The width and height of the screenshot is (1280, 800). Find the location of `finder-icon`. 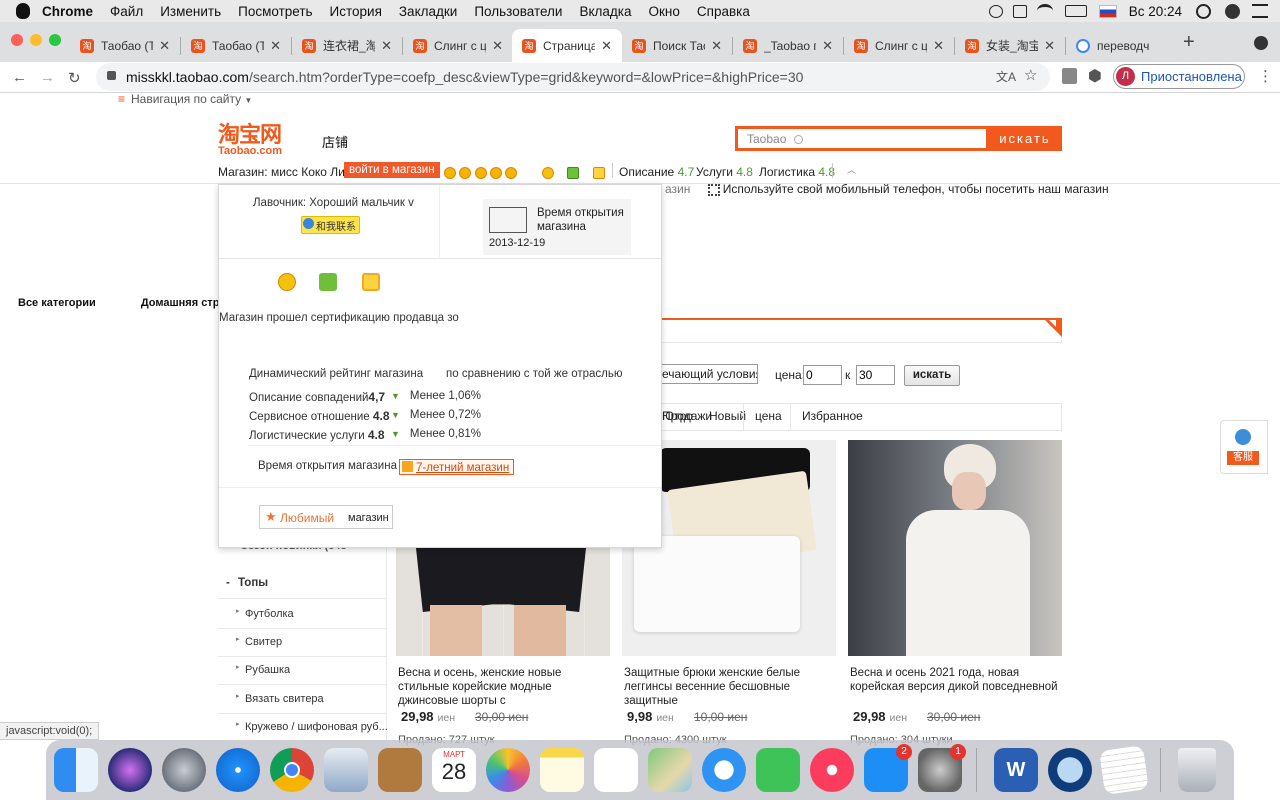

finder-icon is located at coordinates (76, 770).